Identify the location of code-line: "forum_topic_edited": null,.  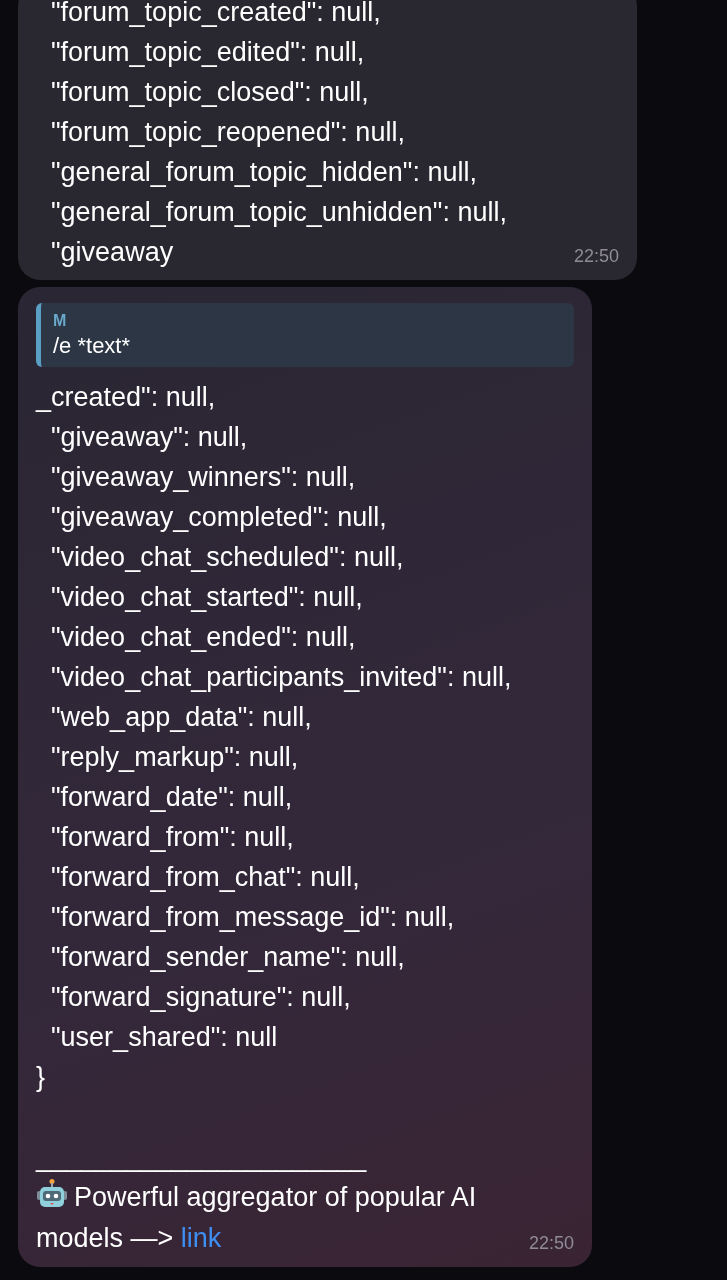
(208, 52).